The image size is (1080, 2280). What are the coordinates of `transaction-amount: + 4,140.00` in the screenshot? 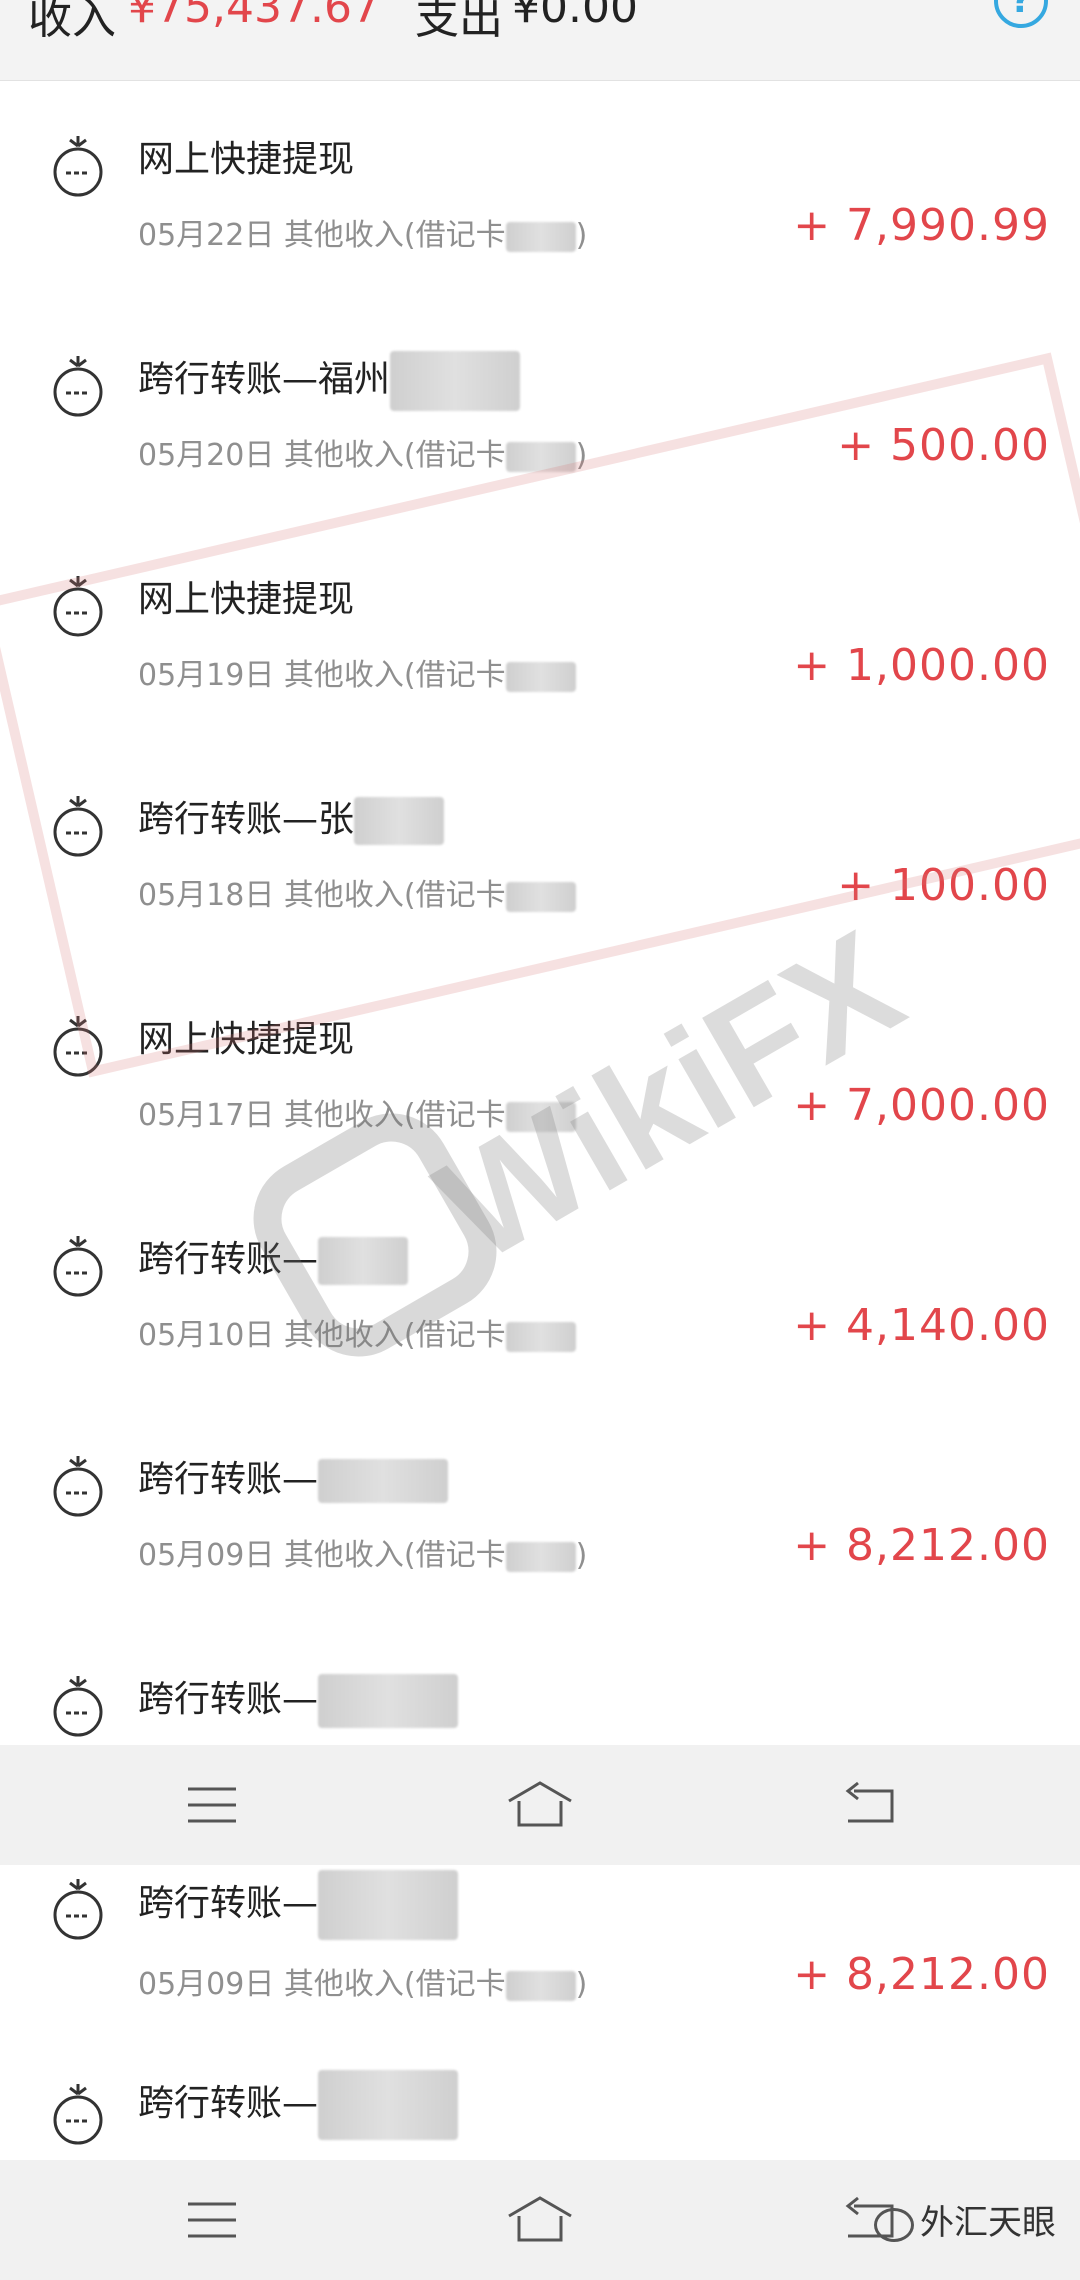 It's located at (921, 1325).